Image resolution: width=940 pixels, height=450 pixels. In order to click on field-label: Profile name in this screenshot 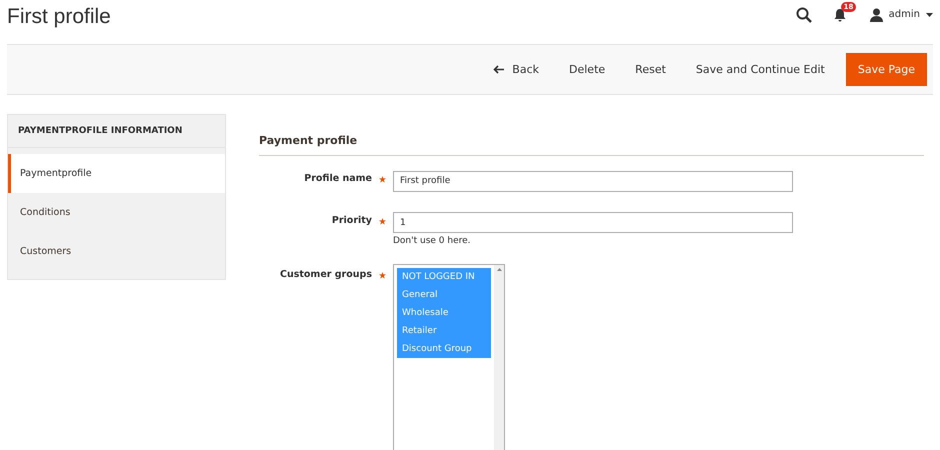, I will do `click(338, 178)`.